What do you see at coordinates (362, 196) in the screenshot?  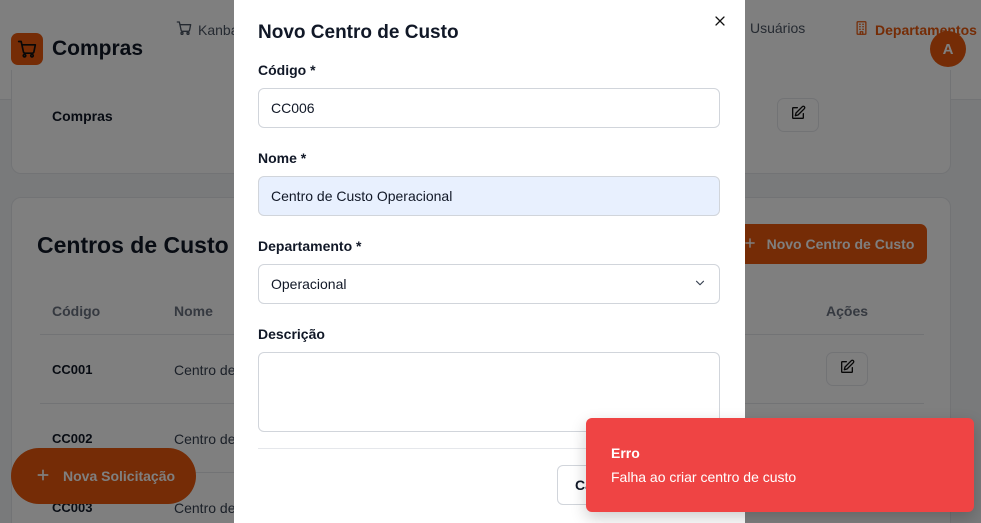 I see `name-value: Centro de Custo Operacional` at bounding box center [362, 196].